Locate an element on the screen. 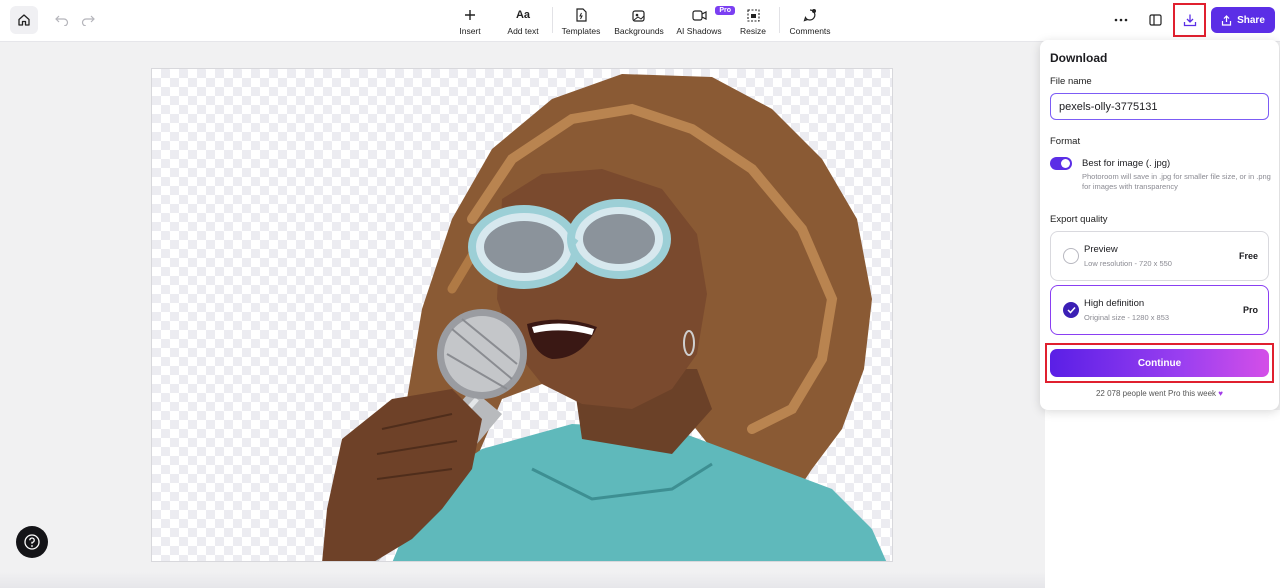  tool-comments: Comments is located at coordinates (810, 21).